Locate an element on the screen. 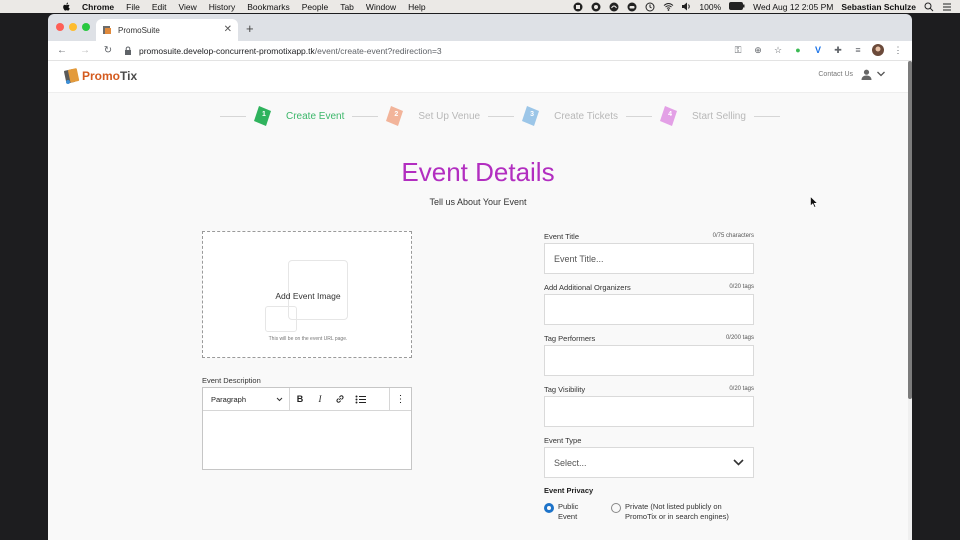  minimize-window-button is located at coordinates (73, 27).